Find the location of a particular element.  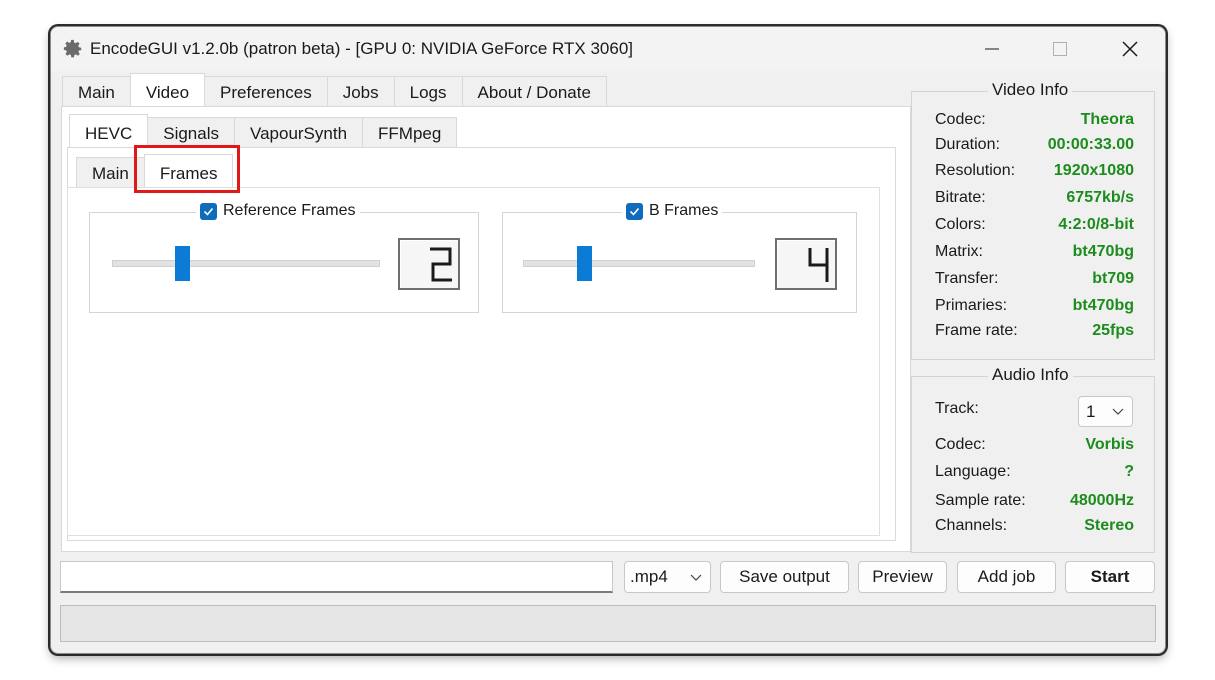

audio-info-row: Channels: Stereo is located at coordinates (1034, 525).